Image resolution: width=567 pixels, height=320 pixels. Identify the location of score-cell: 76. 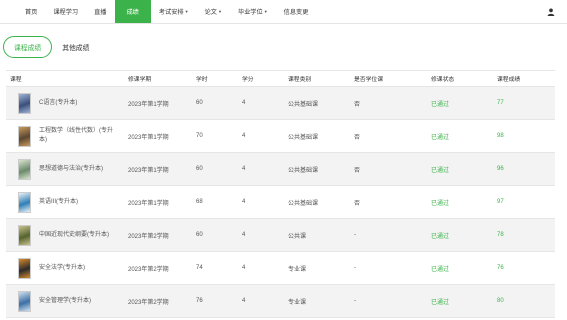
(524, 268).